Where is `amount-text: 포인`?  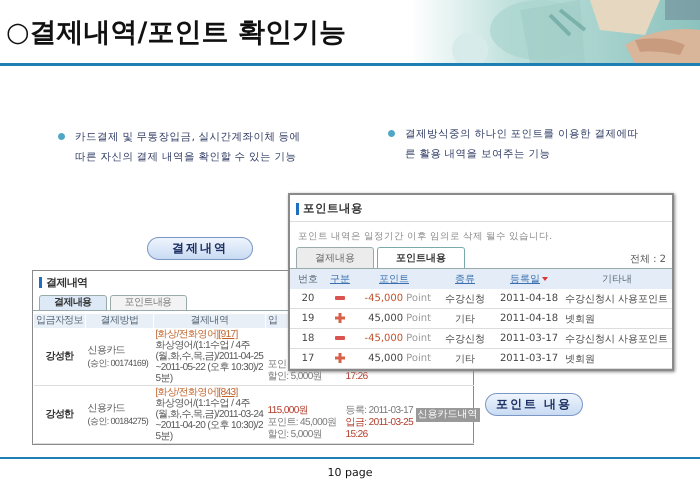 amount-text: 포인 is located at coordinates (277, 365).